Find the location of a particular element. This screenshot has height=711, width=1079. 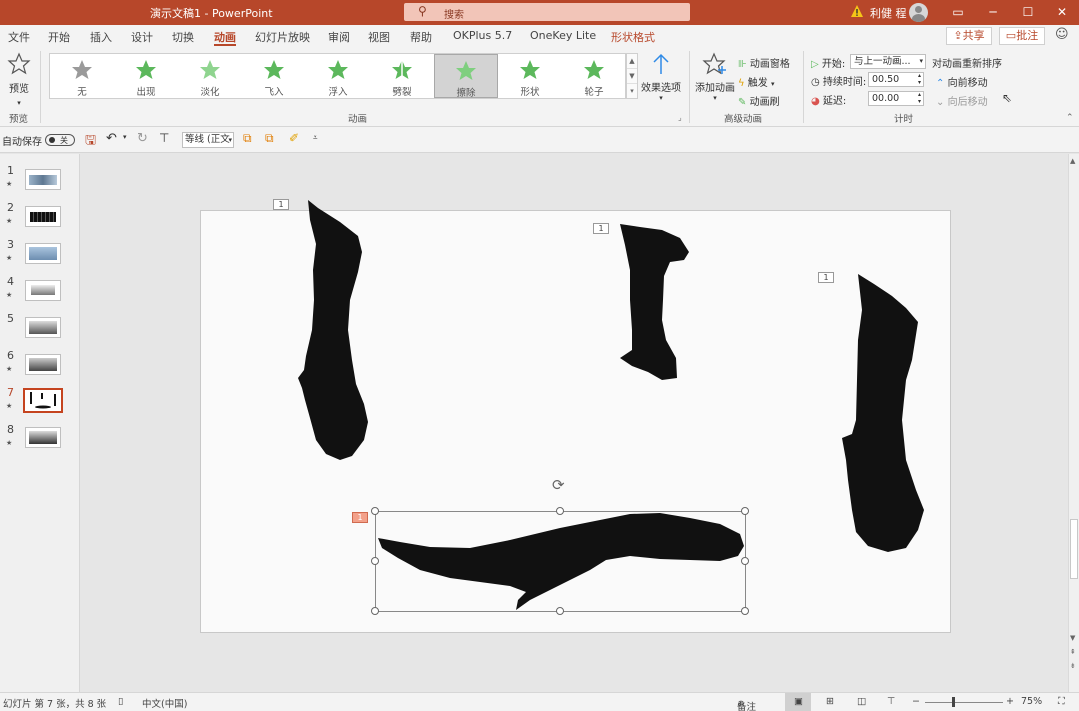

next-slide-icon: ⇟ is located at coordinates (1073, 666).